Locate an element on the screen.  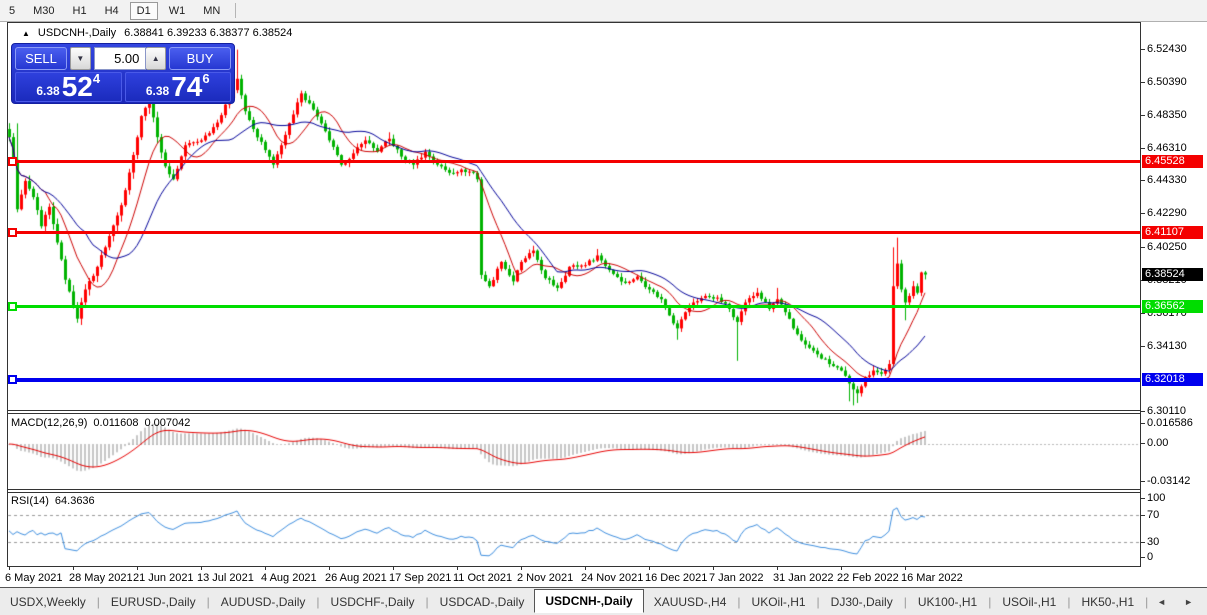
price-level-badge: 6.45528 is located at coordinates (1172, 161).